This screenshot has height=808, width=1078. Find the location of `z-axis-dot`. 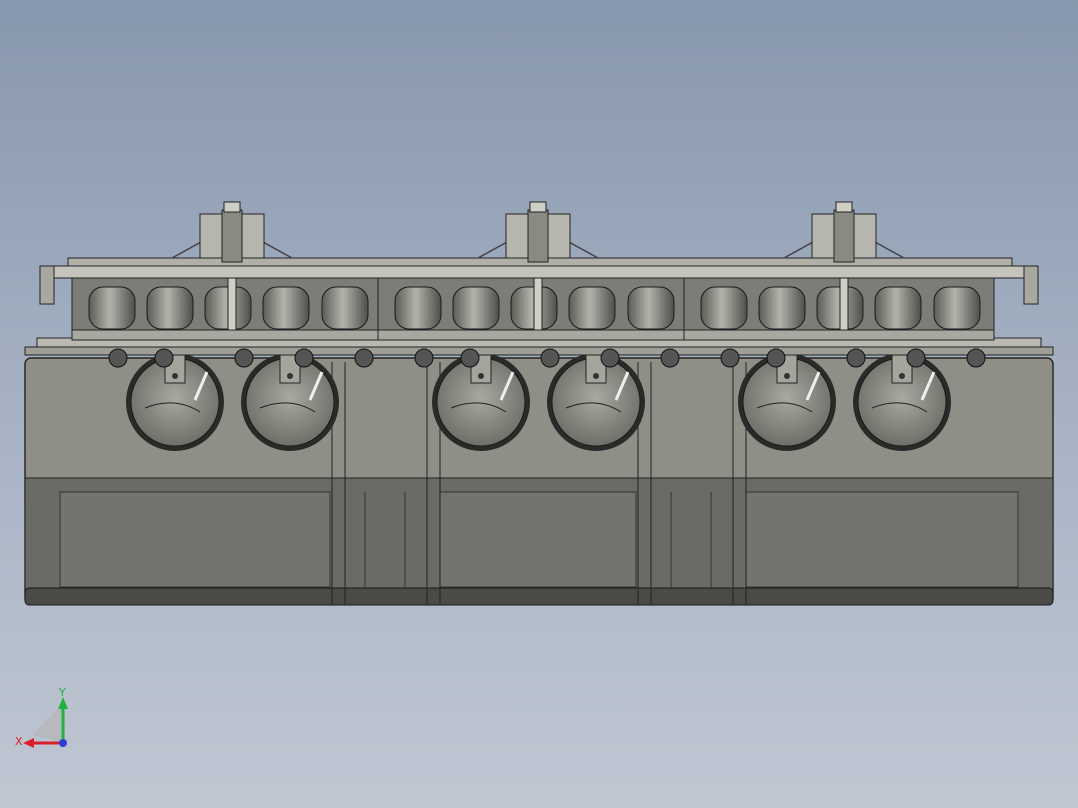

z-axis-dot is located at coordinates (63, 743).